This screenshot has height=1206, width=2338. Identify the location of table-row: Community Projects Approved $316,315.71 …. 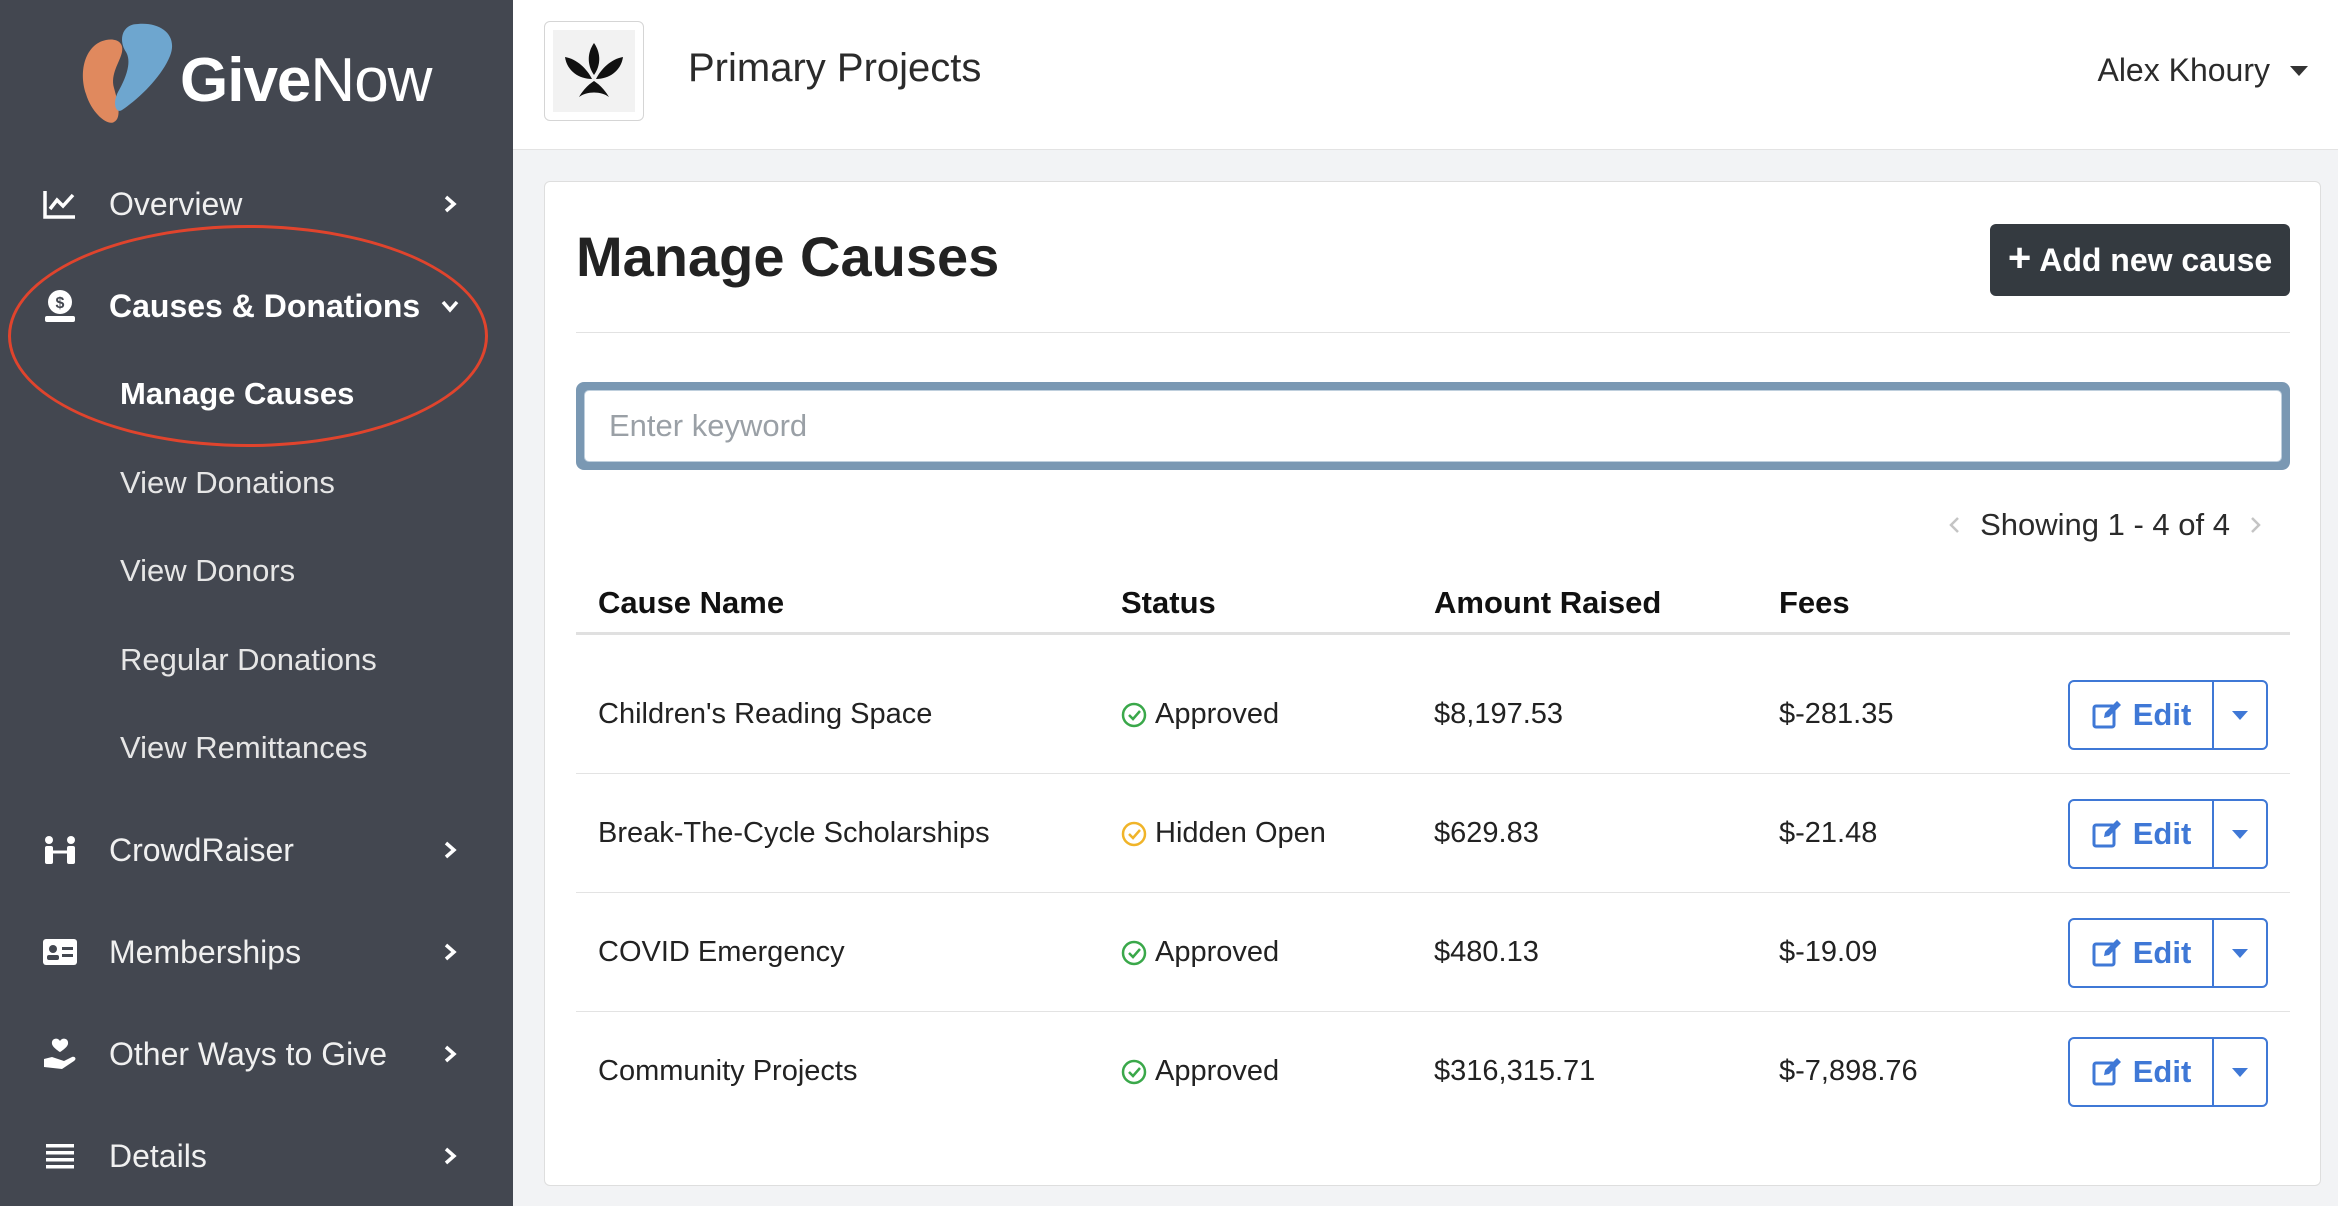
(1433, 1072).